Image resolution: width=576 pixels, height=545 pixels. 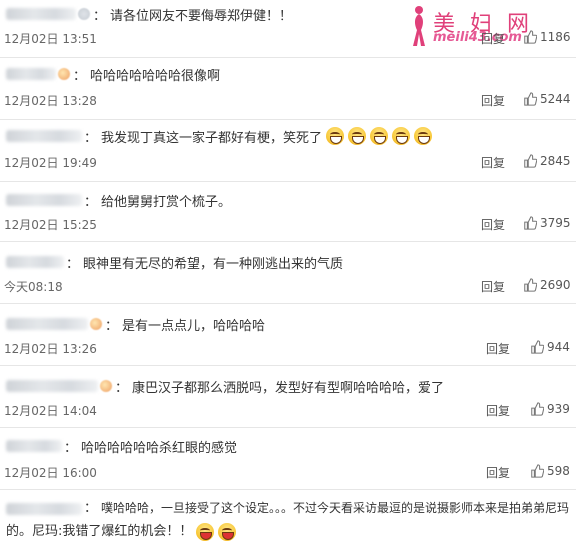 What do you see at coordinates (558, 471) in the screenshot?
I see `like-count: 598` at bounding box center [558, 471].